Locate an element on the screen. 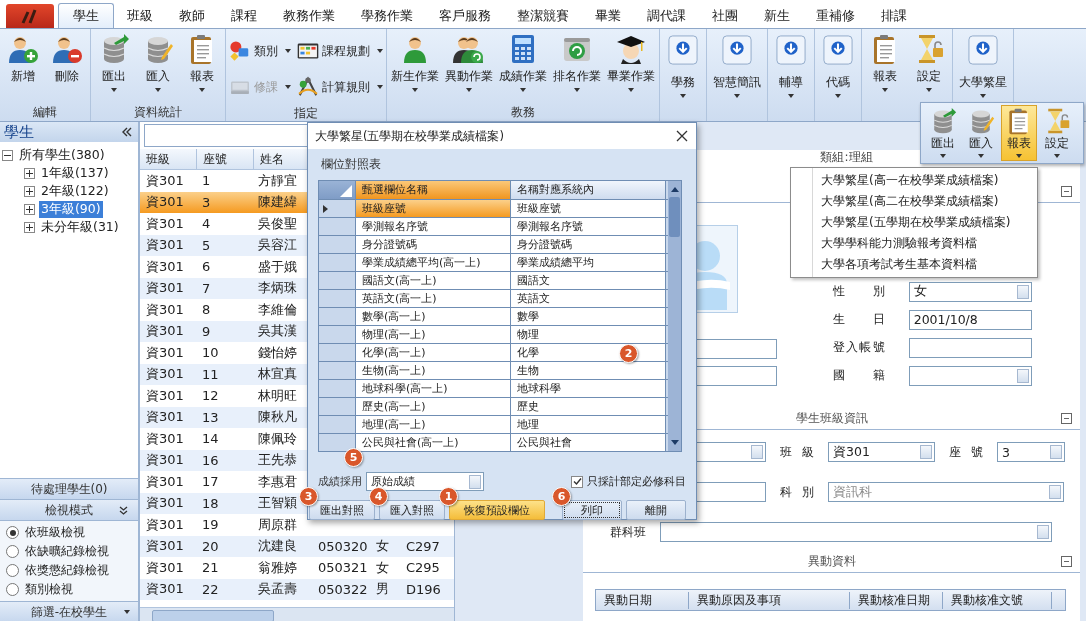  column-header: 班級 is located at coordinates (168, 159).